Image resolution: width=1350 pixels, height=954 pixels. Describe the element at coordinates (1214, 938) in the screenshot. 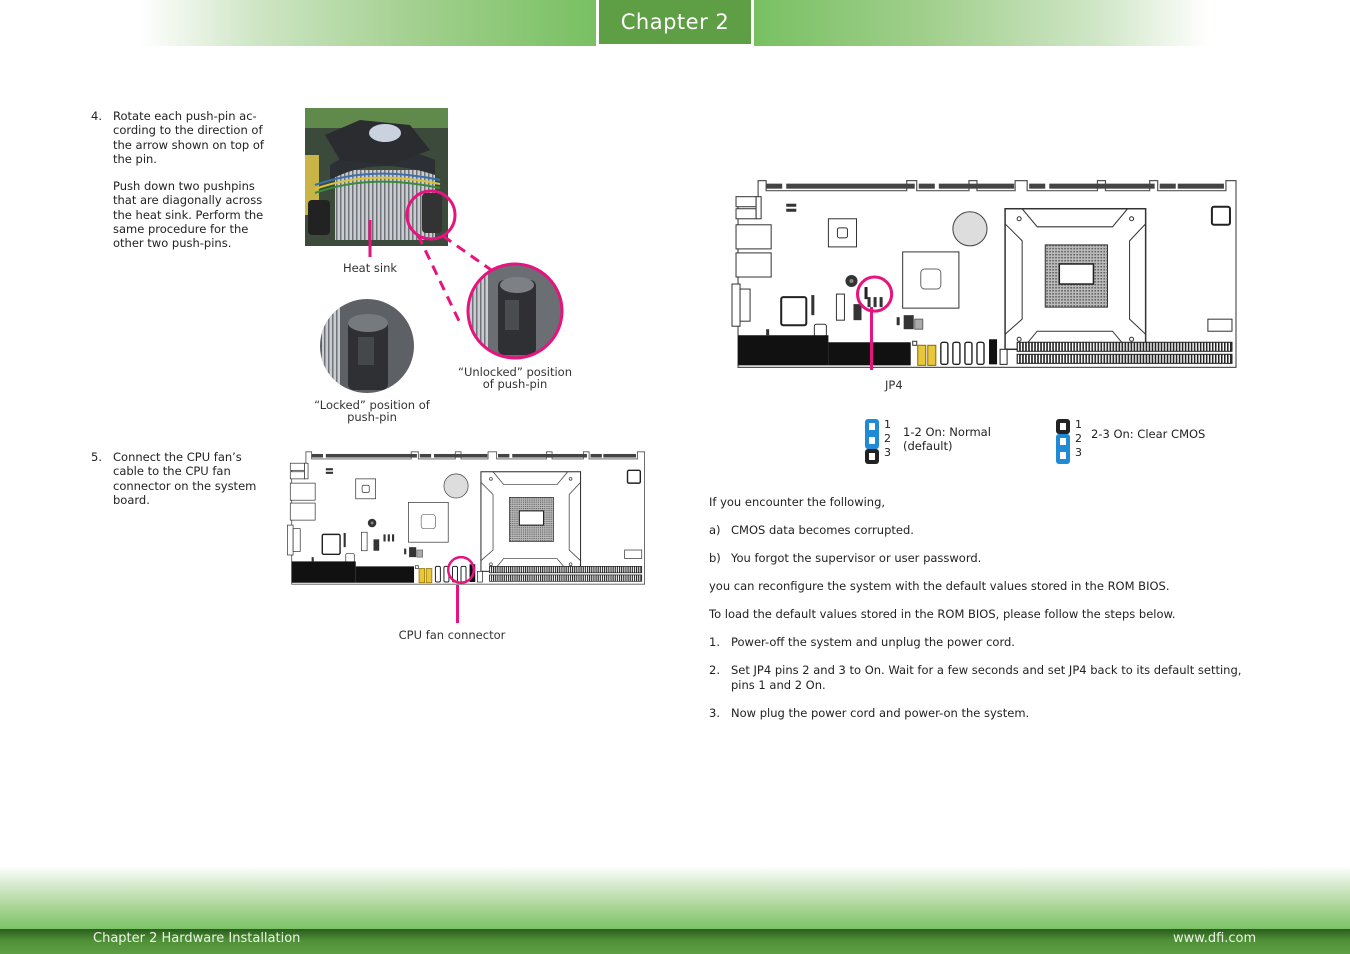

I see `footer-website-link: www.dfi.com` at that location.